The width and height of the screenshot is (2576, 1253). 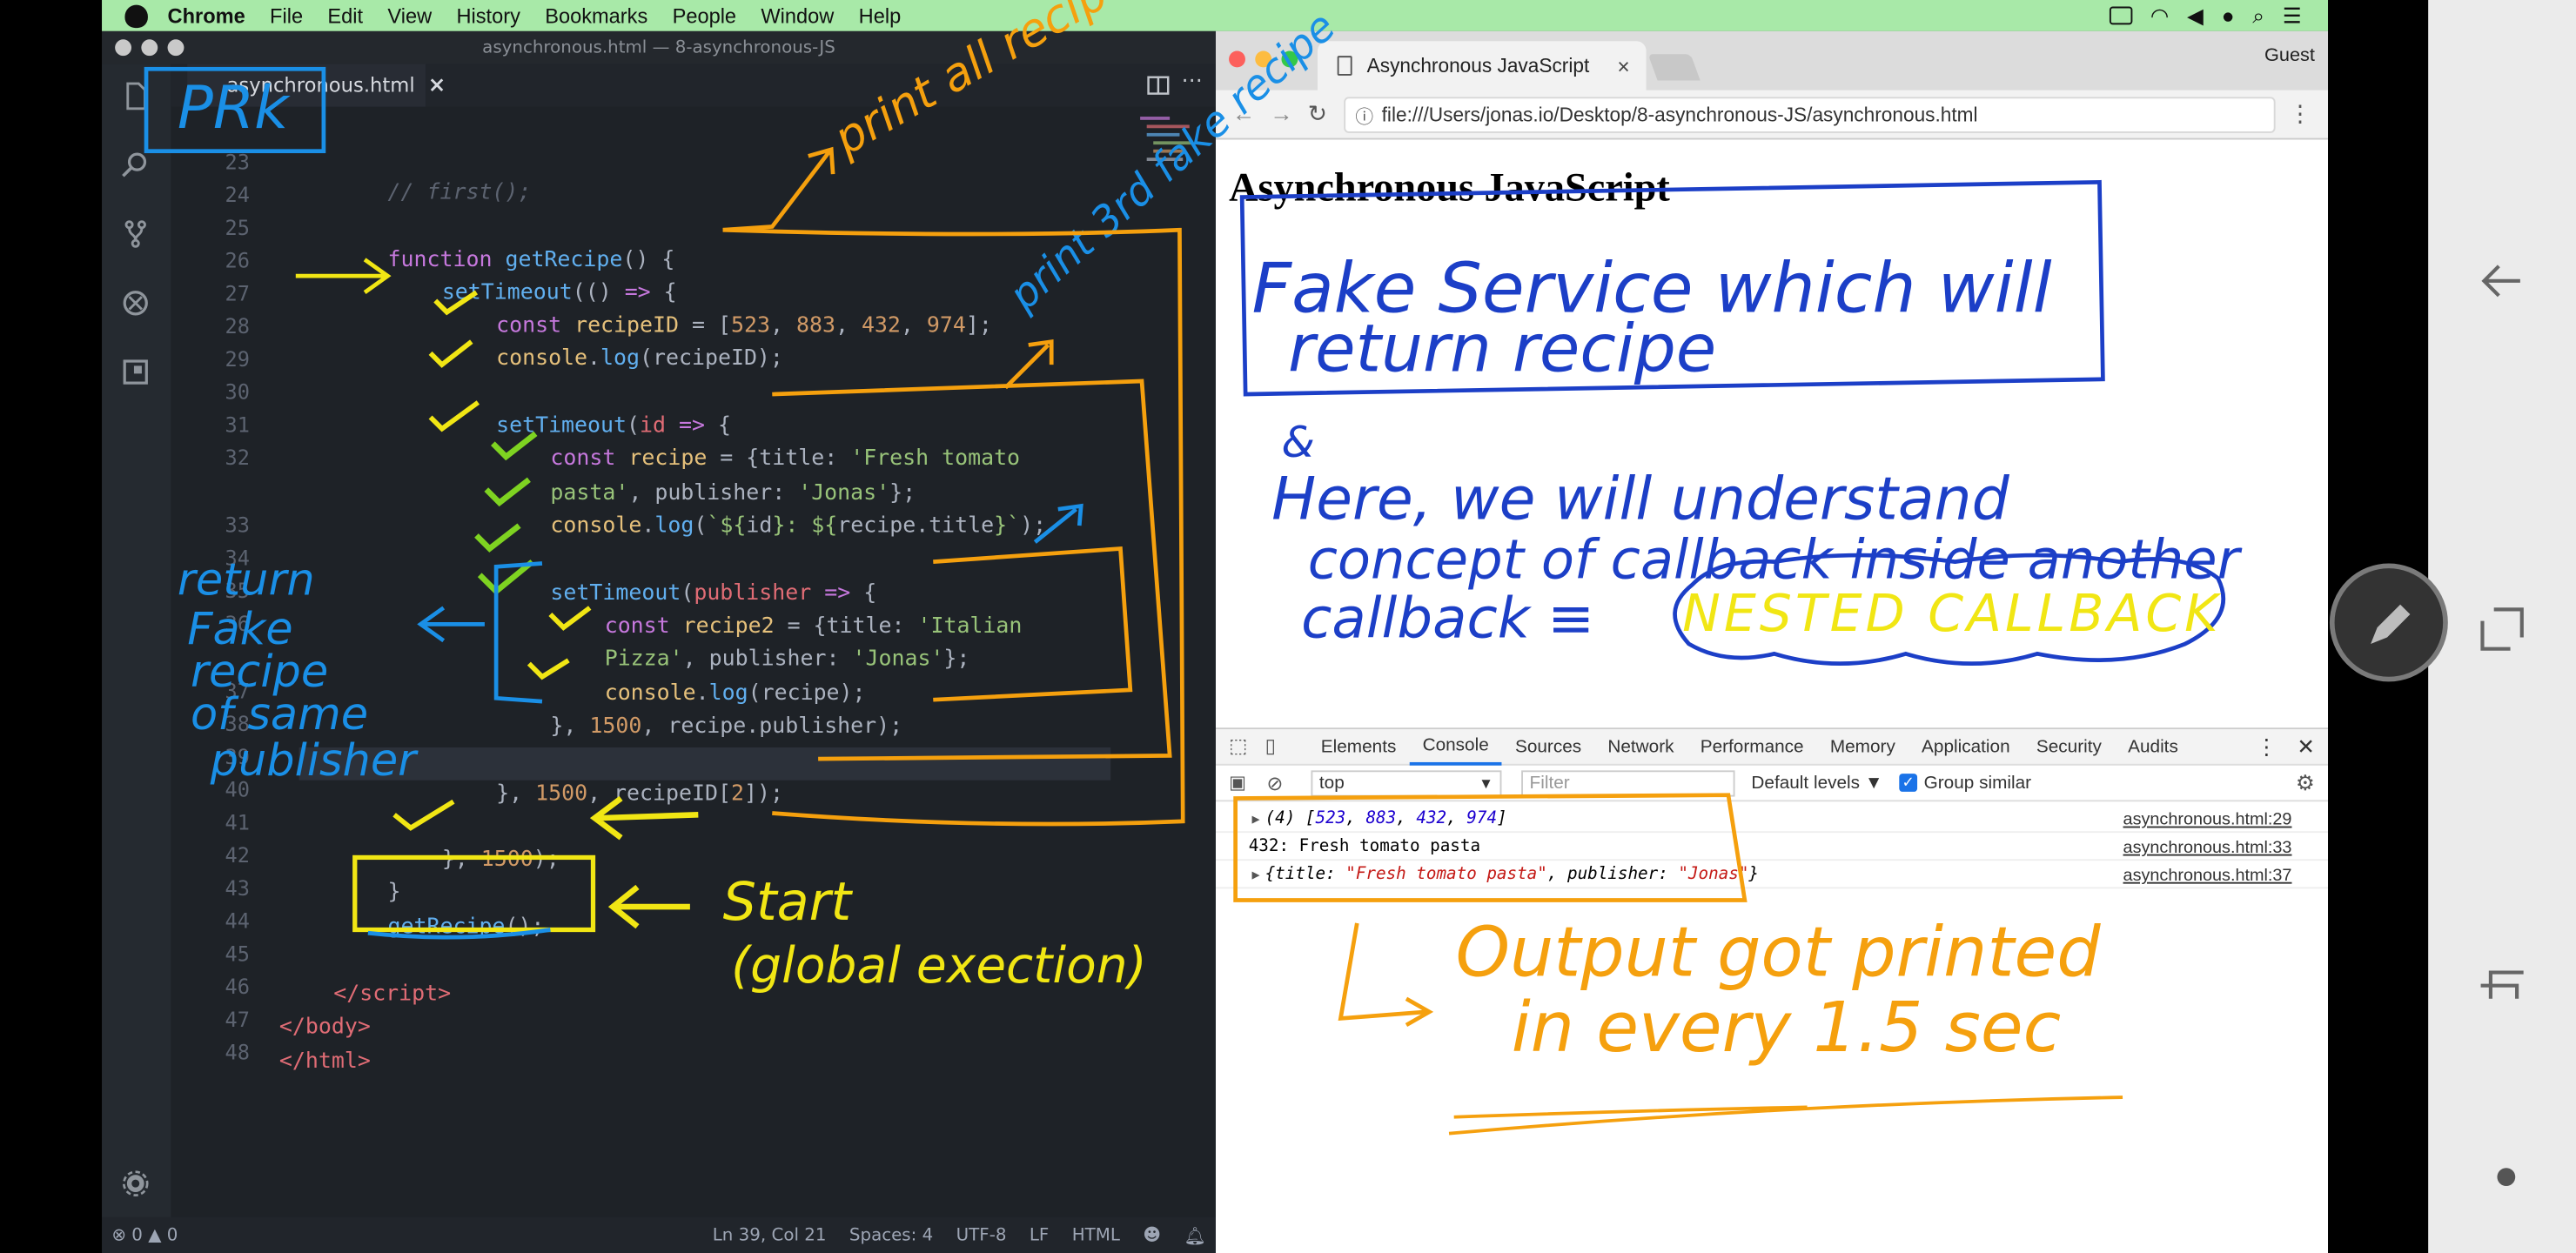 What do you see at coordinates (135, 1183) in the screenshot?
I see `settings-gear-icon` at bounding box center [135, 1183].